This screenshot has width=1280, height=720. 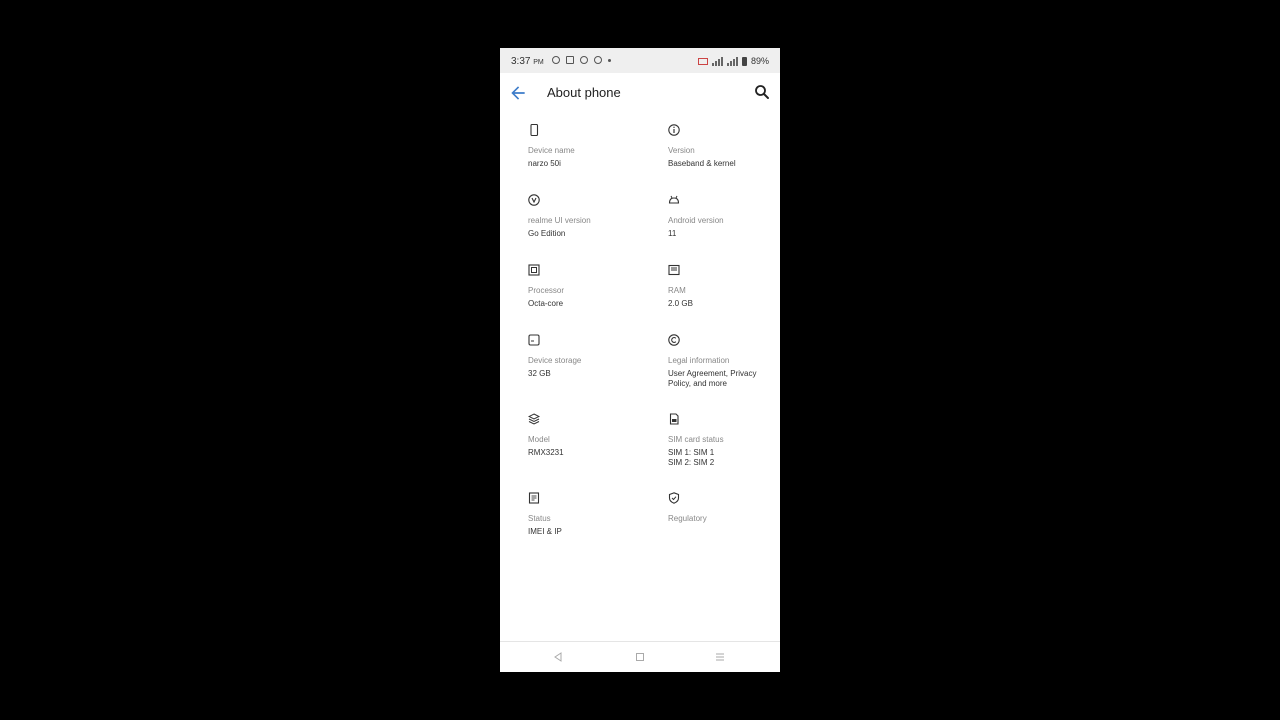 I want to click on processor-value: Octa-core, so click(x=546, y=303).